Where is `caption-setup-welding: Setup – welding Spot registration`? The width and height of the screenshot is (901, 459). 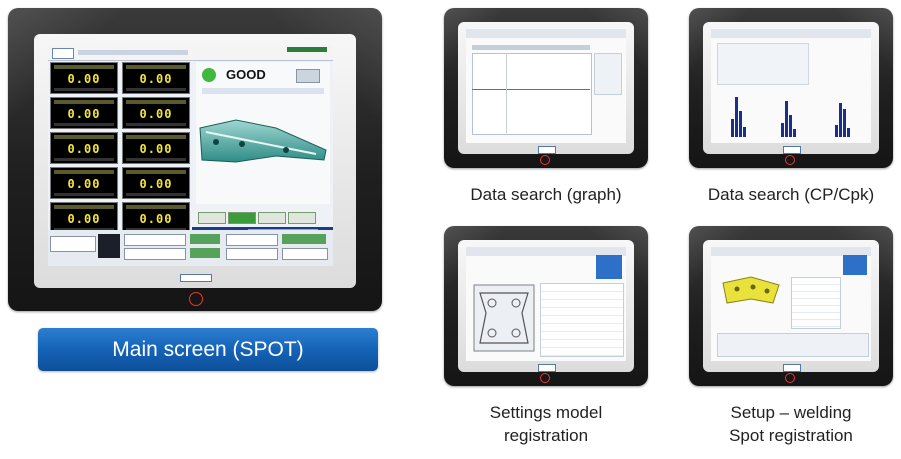
caption-setup-welding: Setup – welding Spot registration is located at coordinates (791, 424).